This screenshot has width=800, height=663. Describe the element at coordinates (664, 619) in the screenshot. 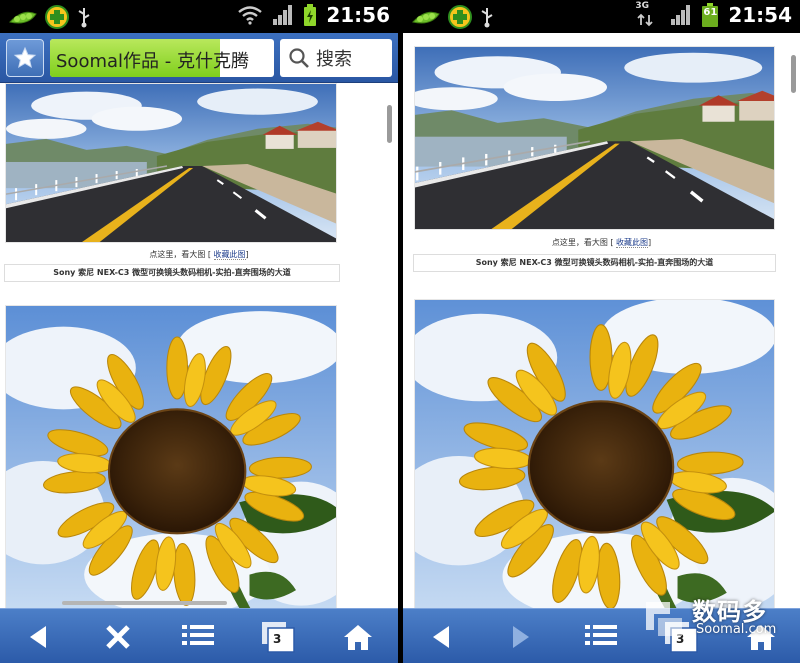

I see `soomal-logo-icon` at that location.